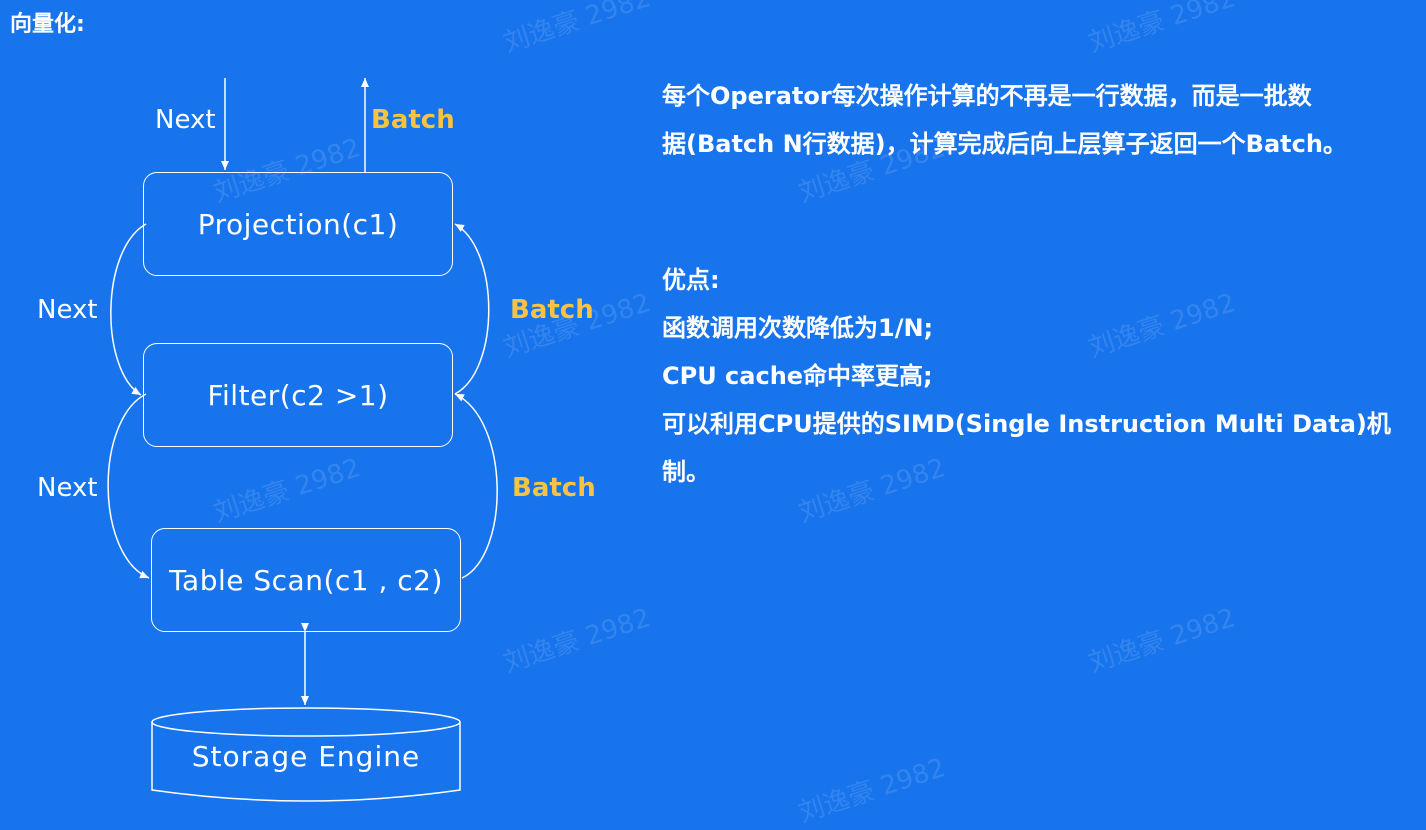  What do you see at coordinates (472, 309) in the screenshot?
I see `batch-arrow-mid` at bounding box center [472, 309].